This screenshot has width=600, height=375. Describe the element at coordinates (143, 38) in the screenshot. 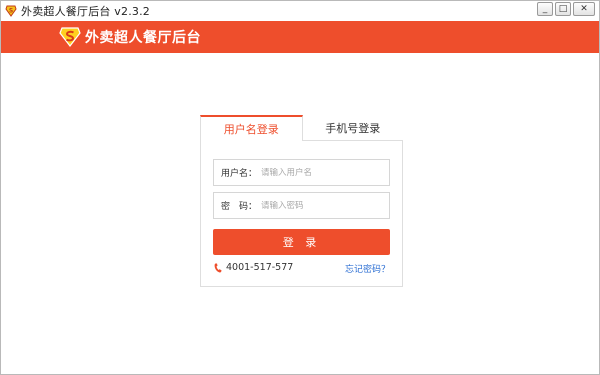

I see `brand-title: 外卖超人餐厅后台` at that location.